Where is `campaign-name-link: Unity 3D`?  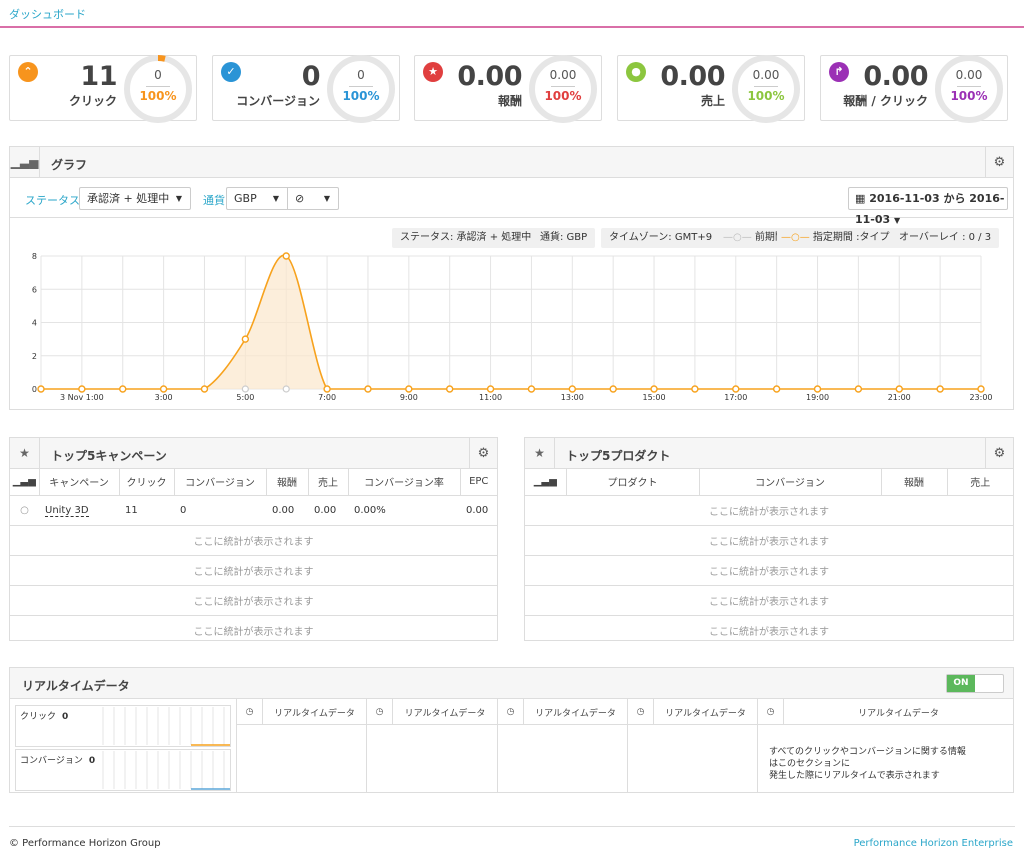 campaign-name-link: Unity 3D is located at coordinates (67, 510).